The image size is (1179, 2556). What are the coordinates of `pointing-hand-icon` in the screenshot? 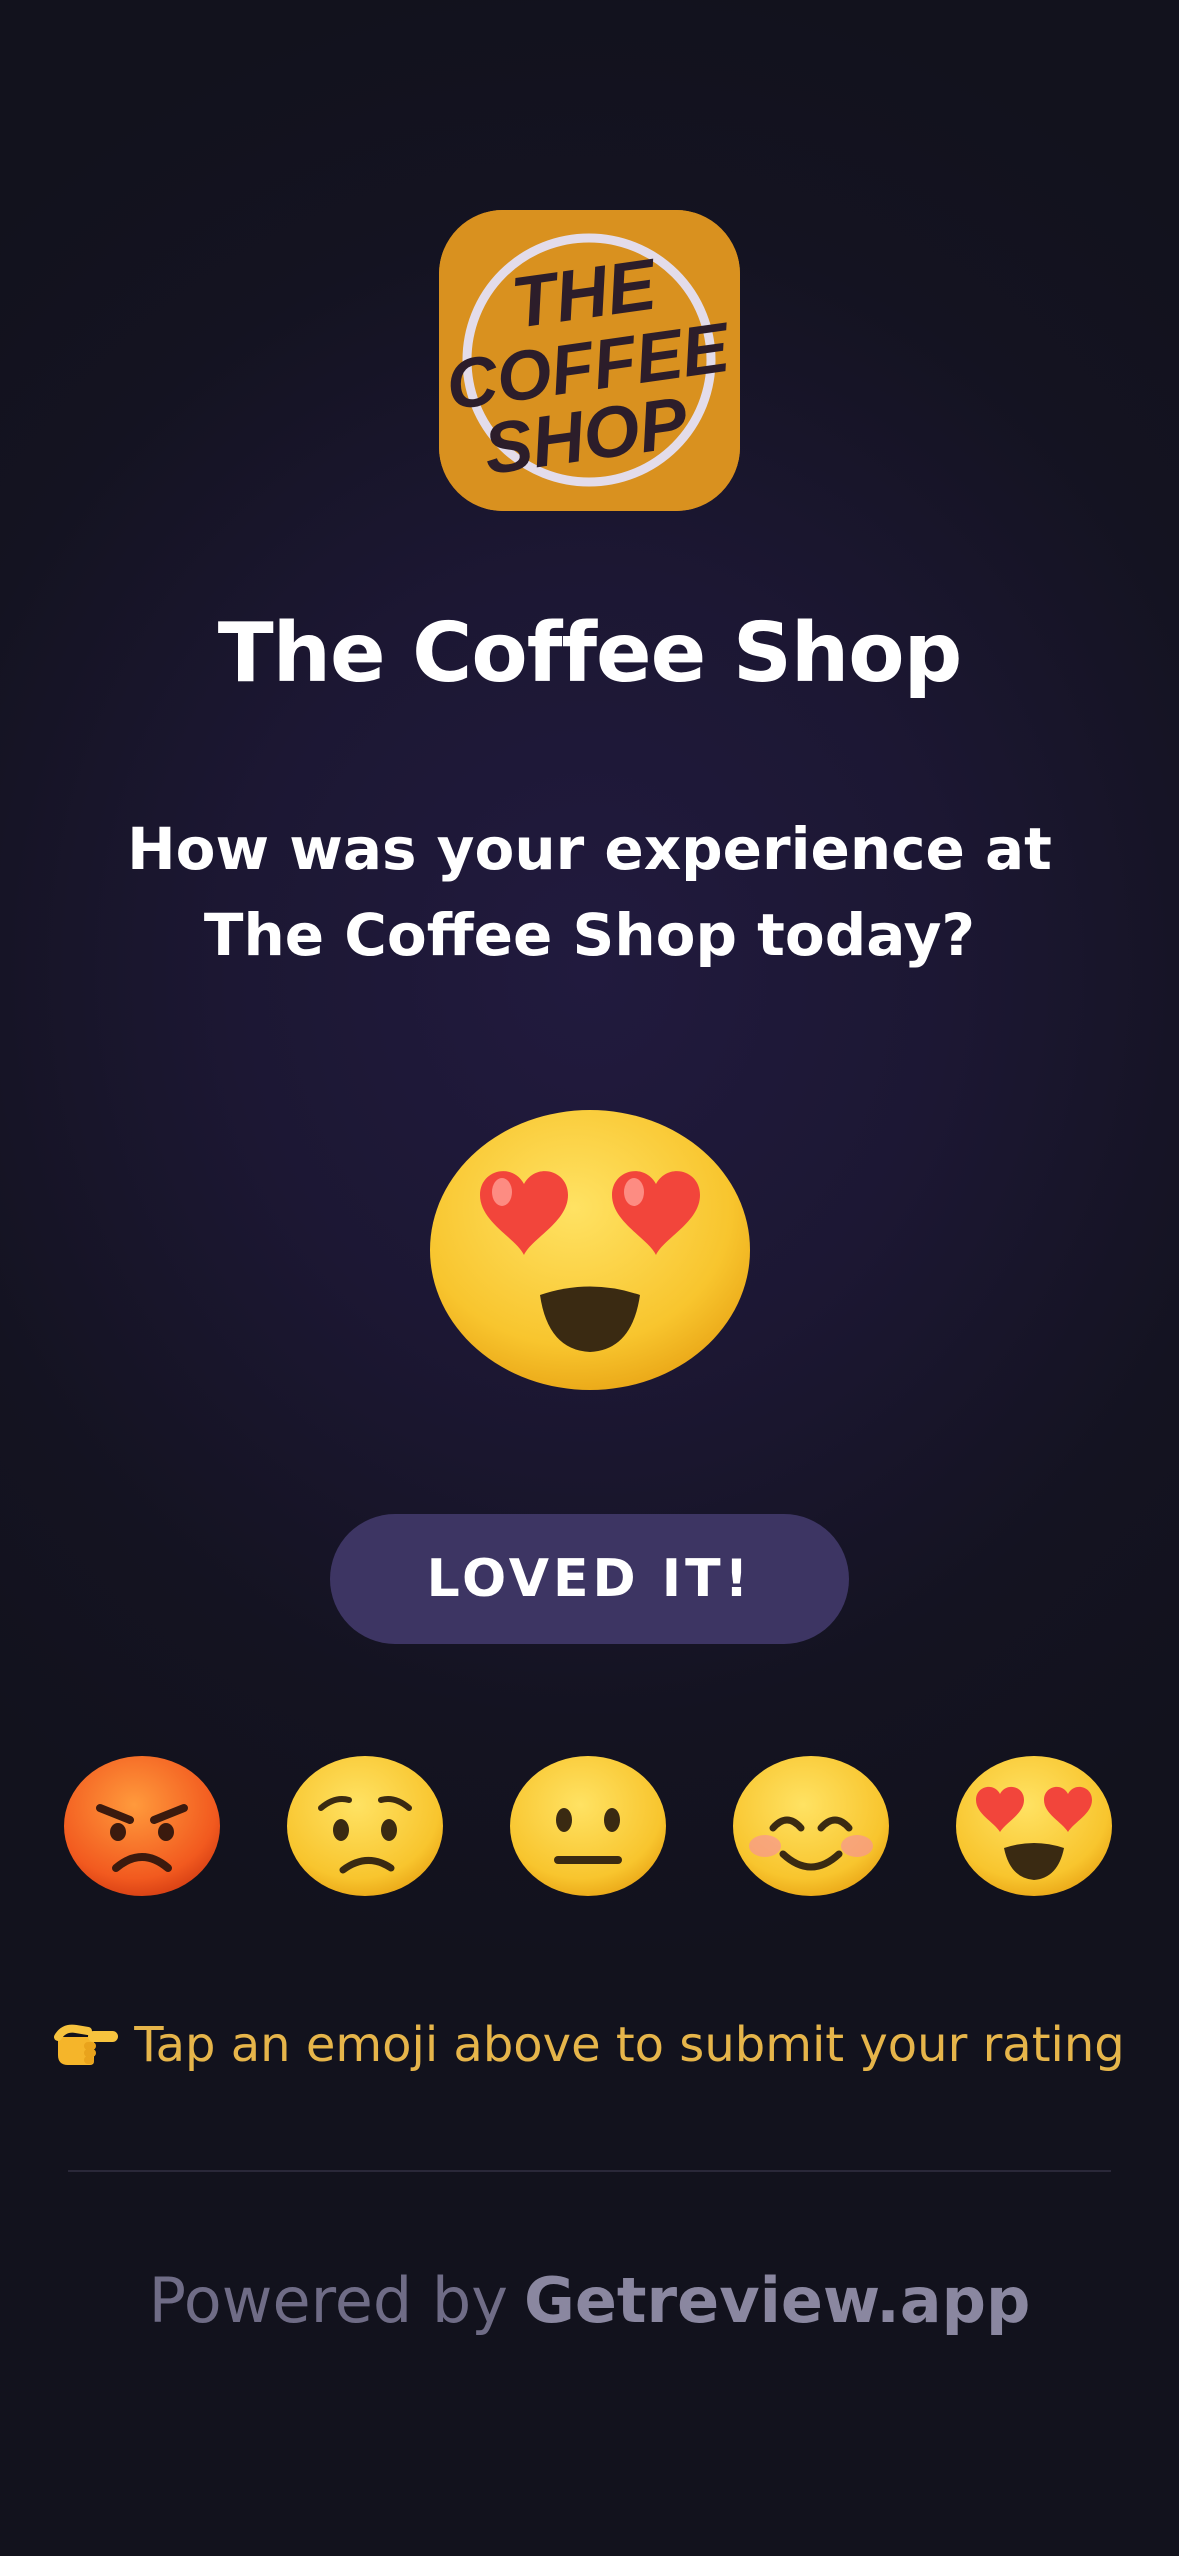 It's located at (87, 2051).